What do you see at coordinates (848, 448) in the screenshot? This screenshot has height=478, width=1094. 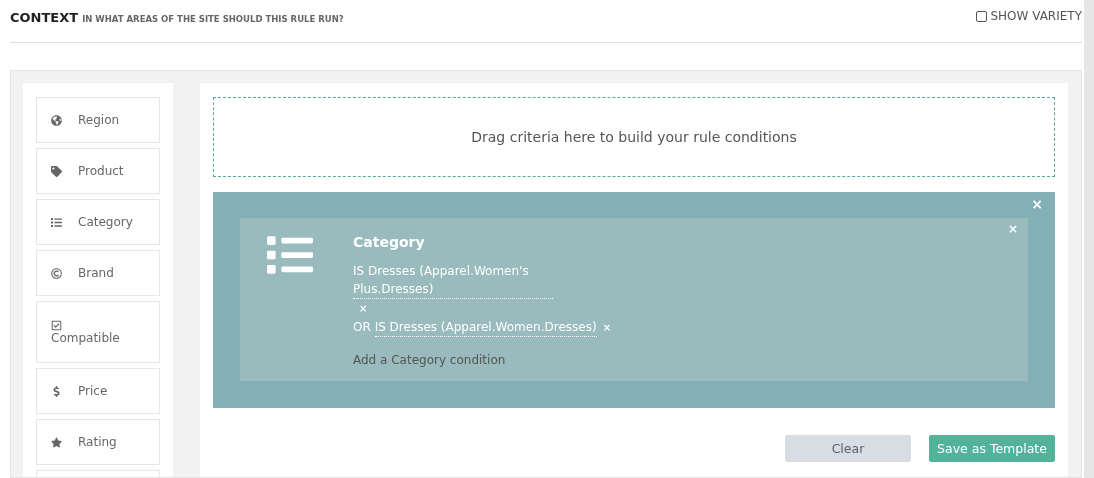 I see `clear-button: Clear` at bounding box center [848, 448].